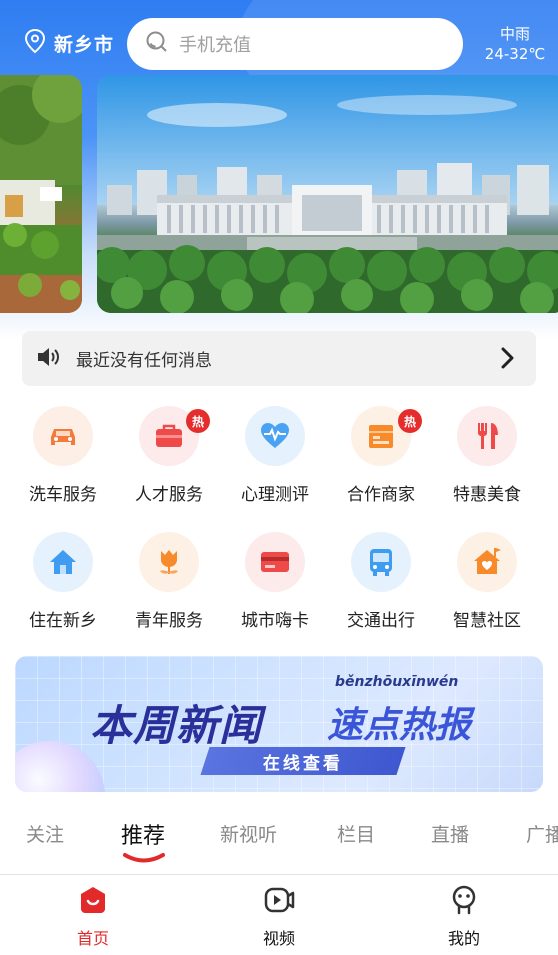 The image size is (558, 955). Describe the element at coordinates (450, 833) in the screenshot. I see `tab-live: 直播` at that location.